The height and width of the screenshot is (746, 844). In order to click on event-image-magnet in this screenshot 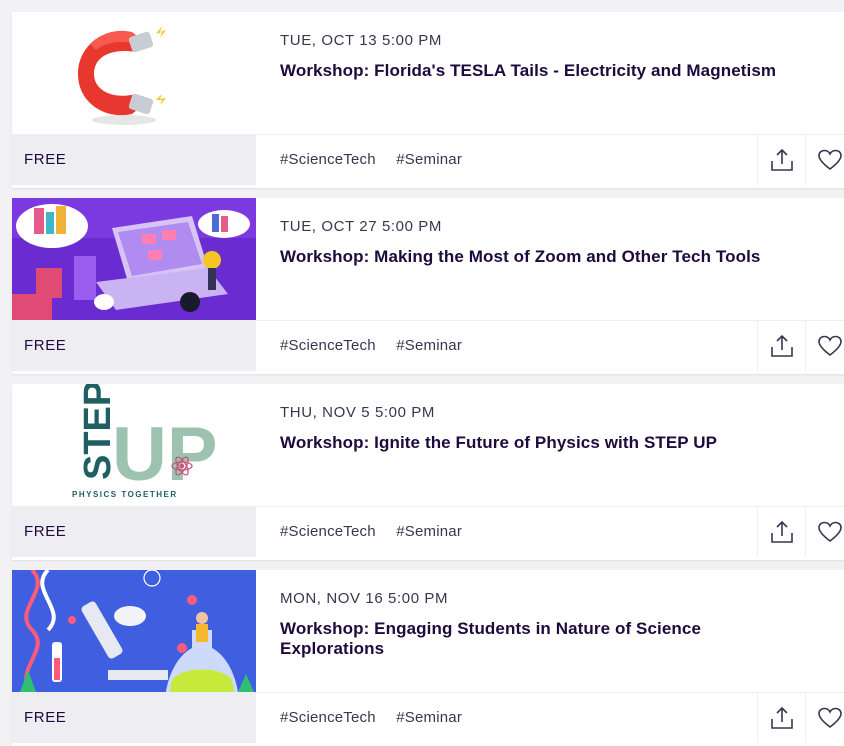, I will do `click(134, 73)`.